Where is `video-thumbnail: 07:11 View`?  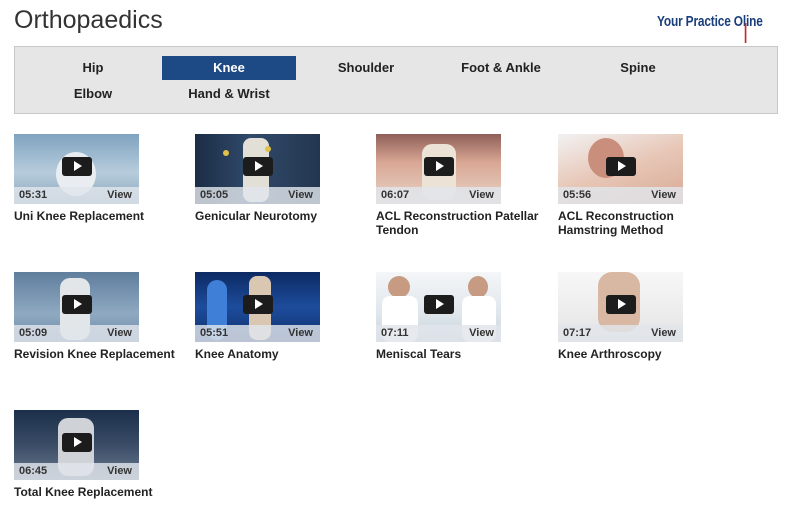 video-thumbnail: 07:11 View is located at coordinates (438, 307).